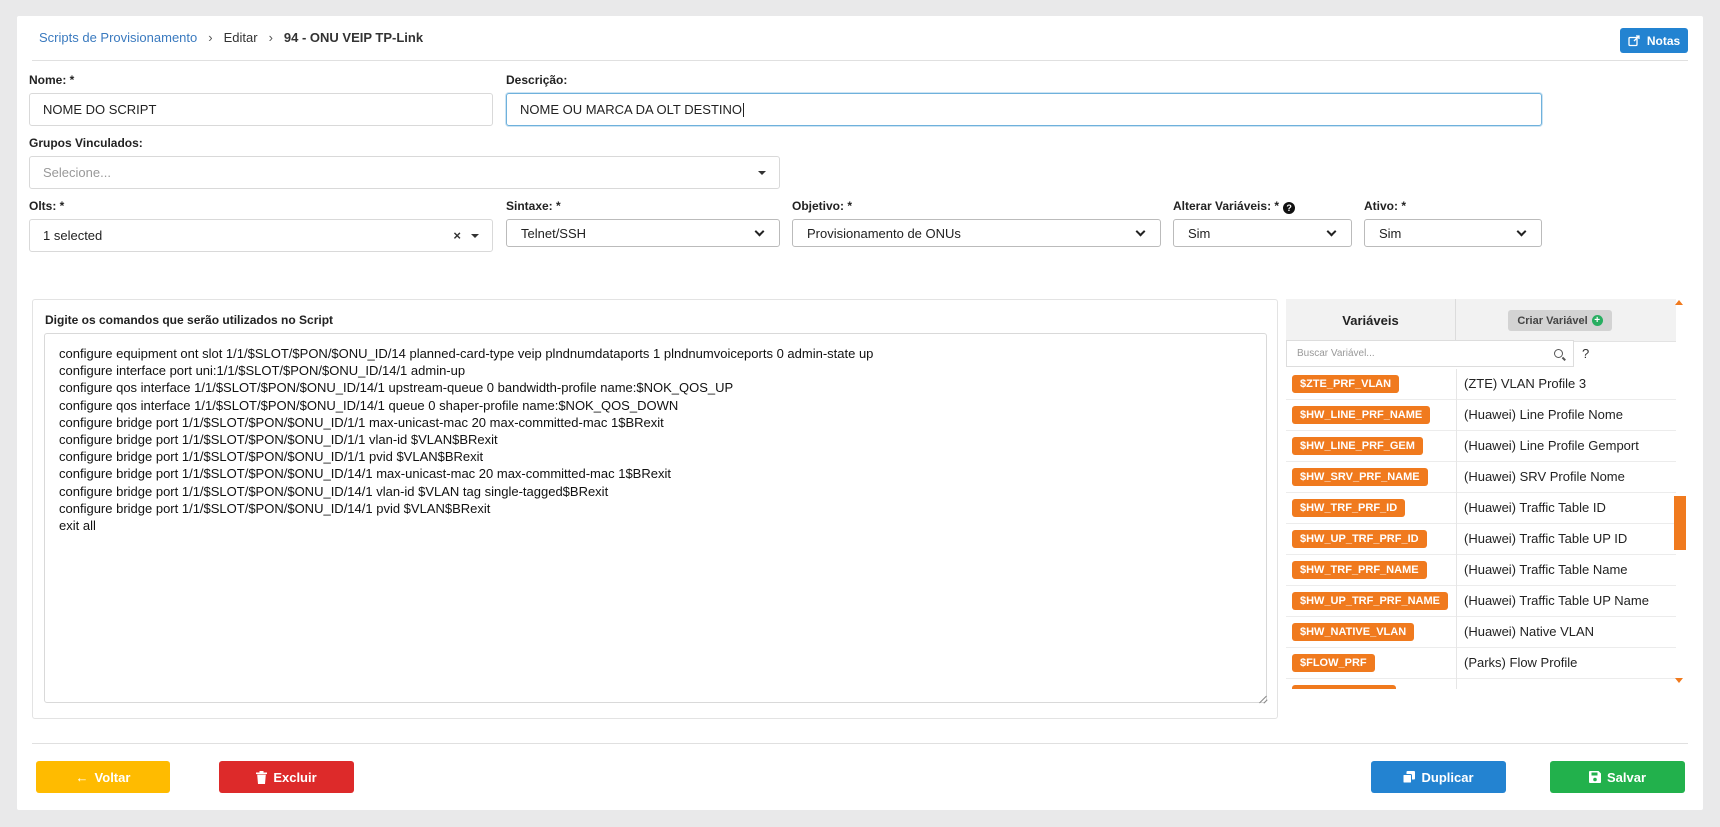  What do you see at coordinates (1680, 491) in the screenshot?
I see `variables-scrollbar` at bounding box center [1680, 491].